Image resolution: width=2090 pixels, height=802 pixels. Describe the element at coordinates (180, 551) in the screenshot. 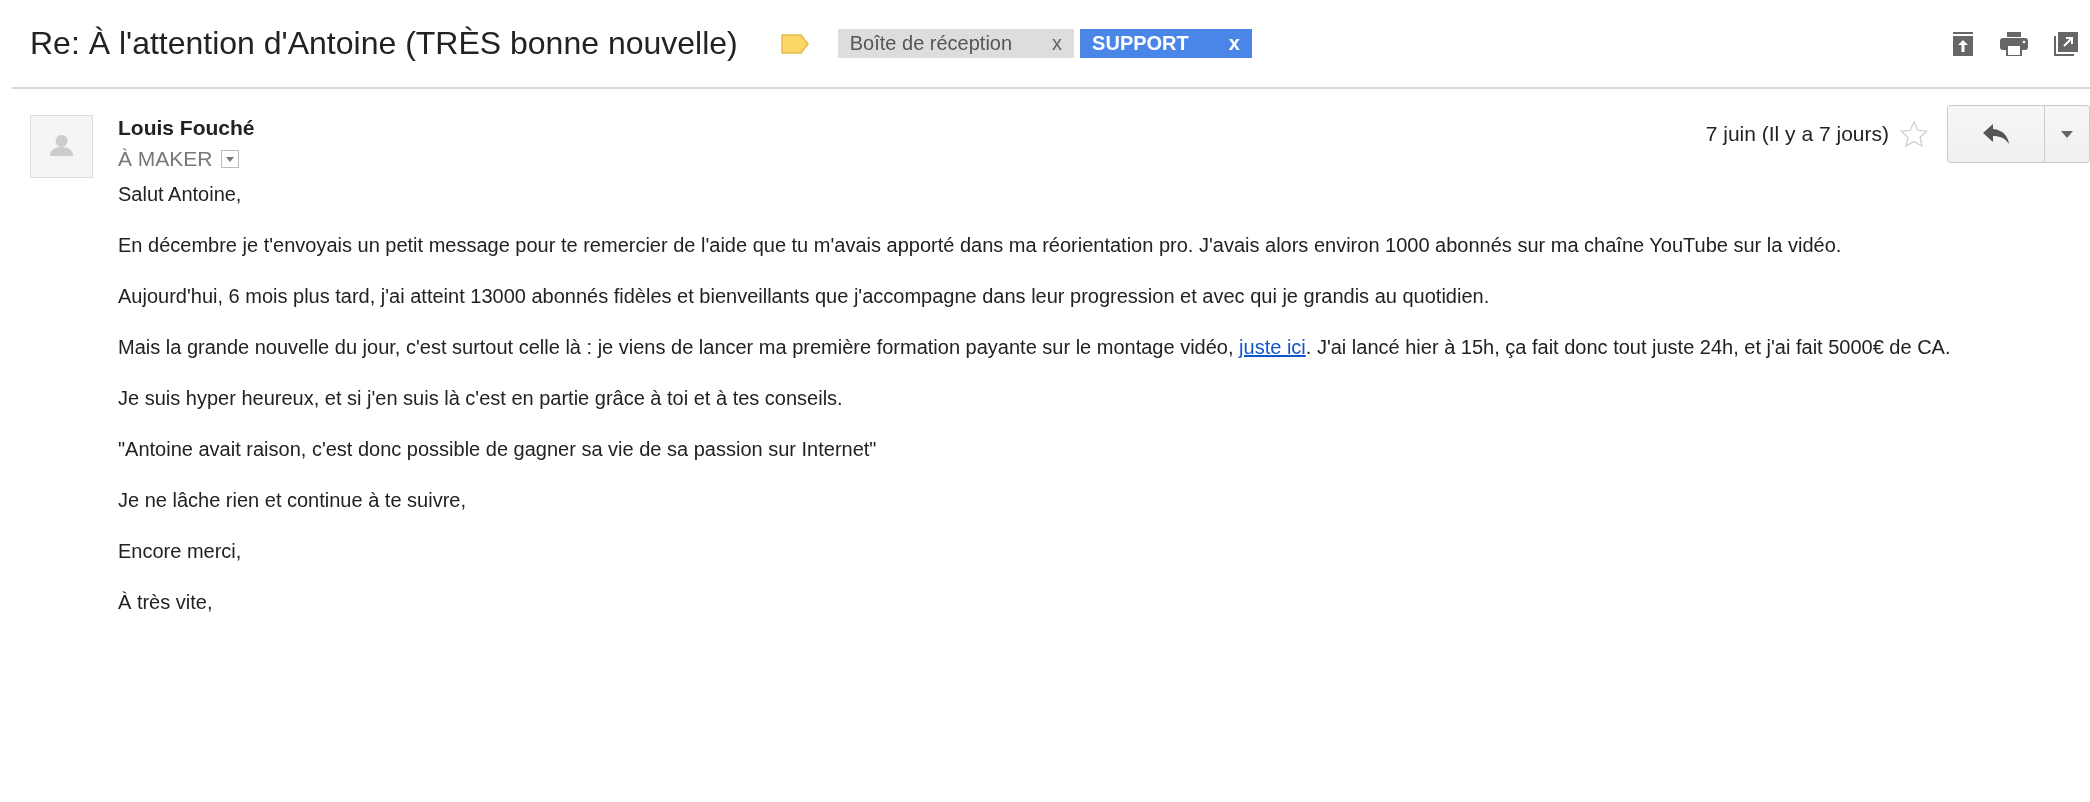

I see `body-paragraph: Encore merci,` at that location.